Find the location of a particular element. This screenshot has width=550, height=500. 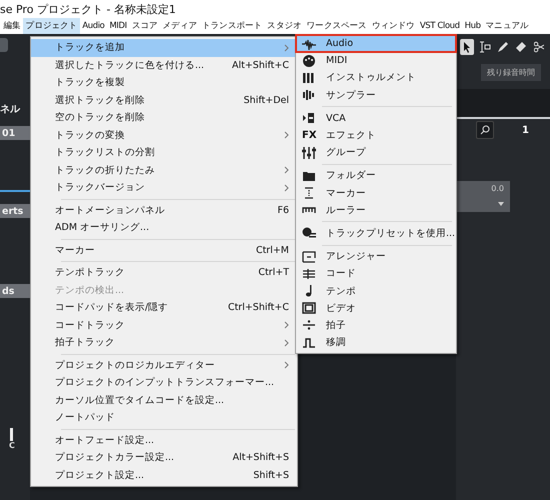

menu-bar-item: トランスポート is located at coordinates (232, 26).